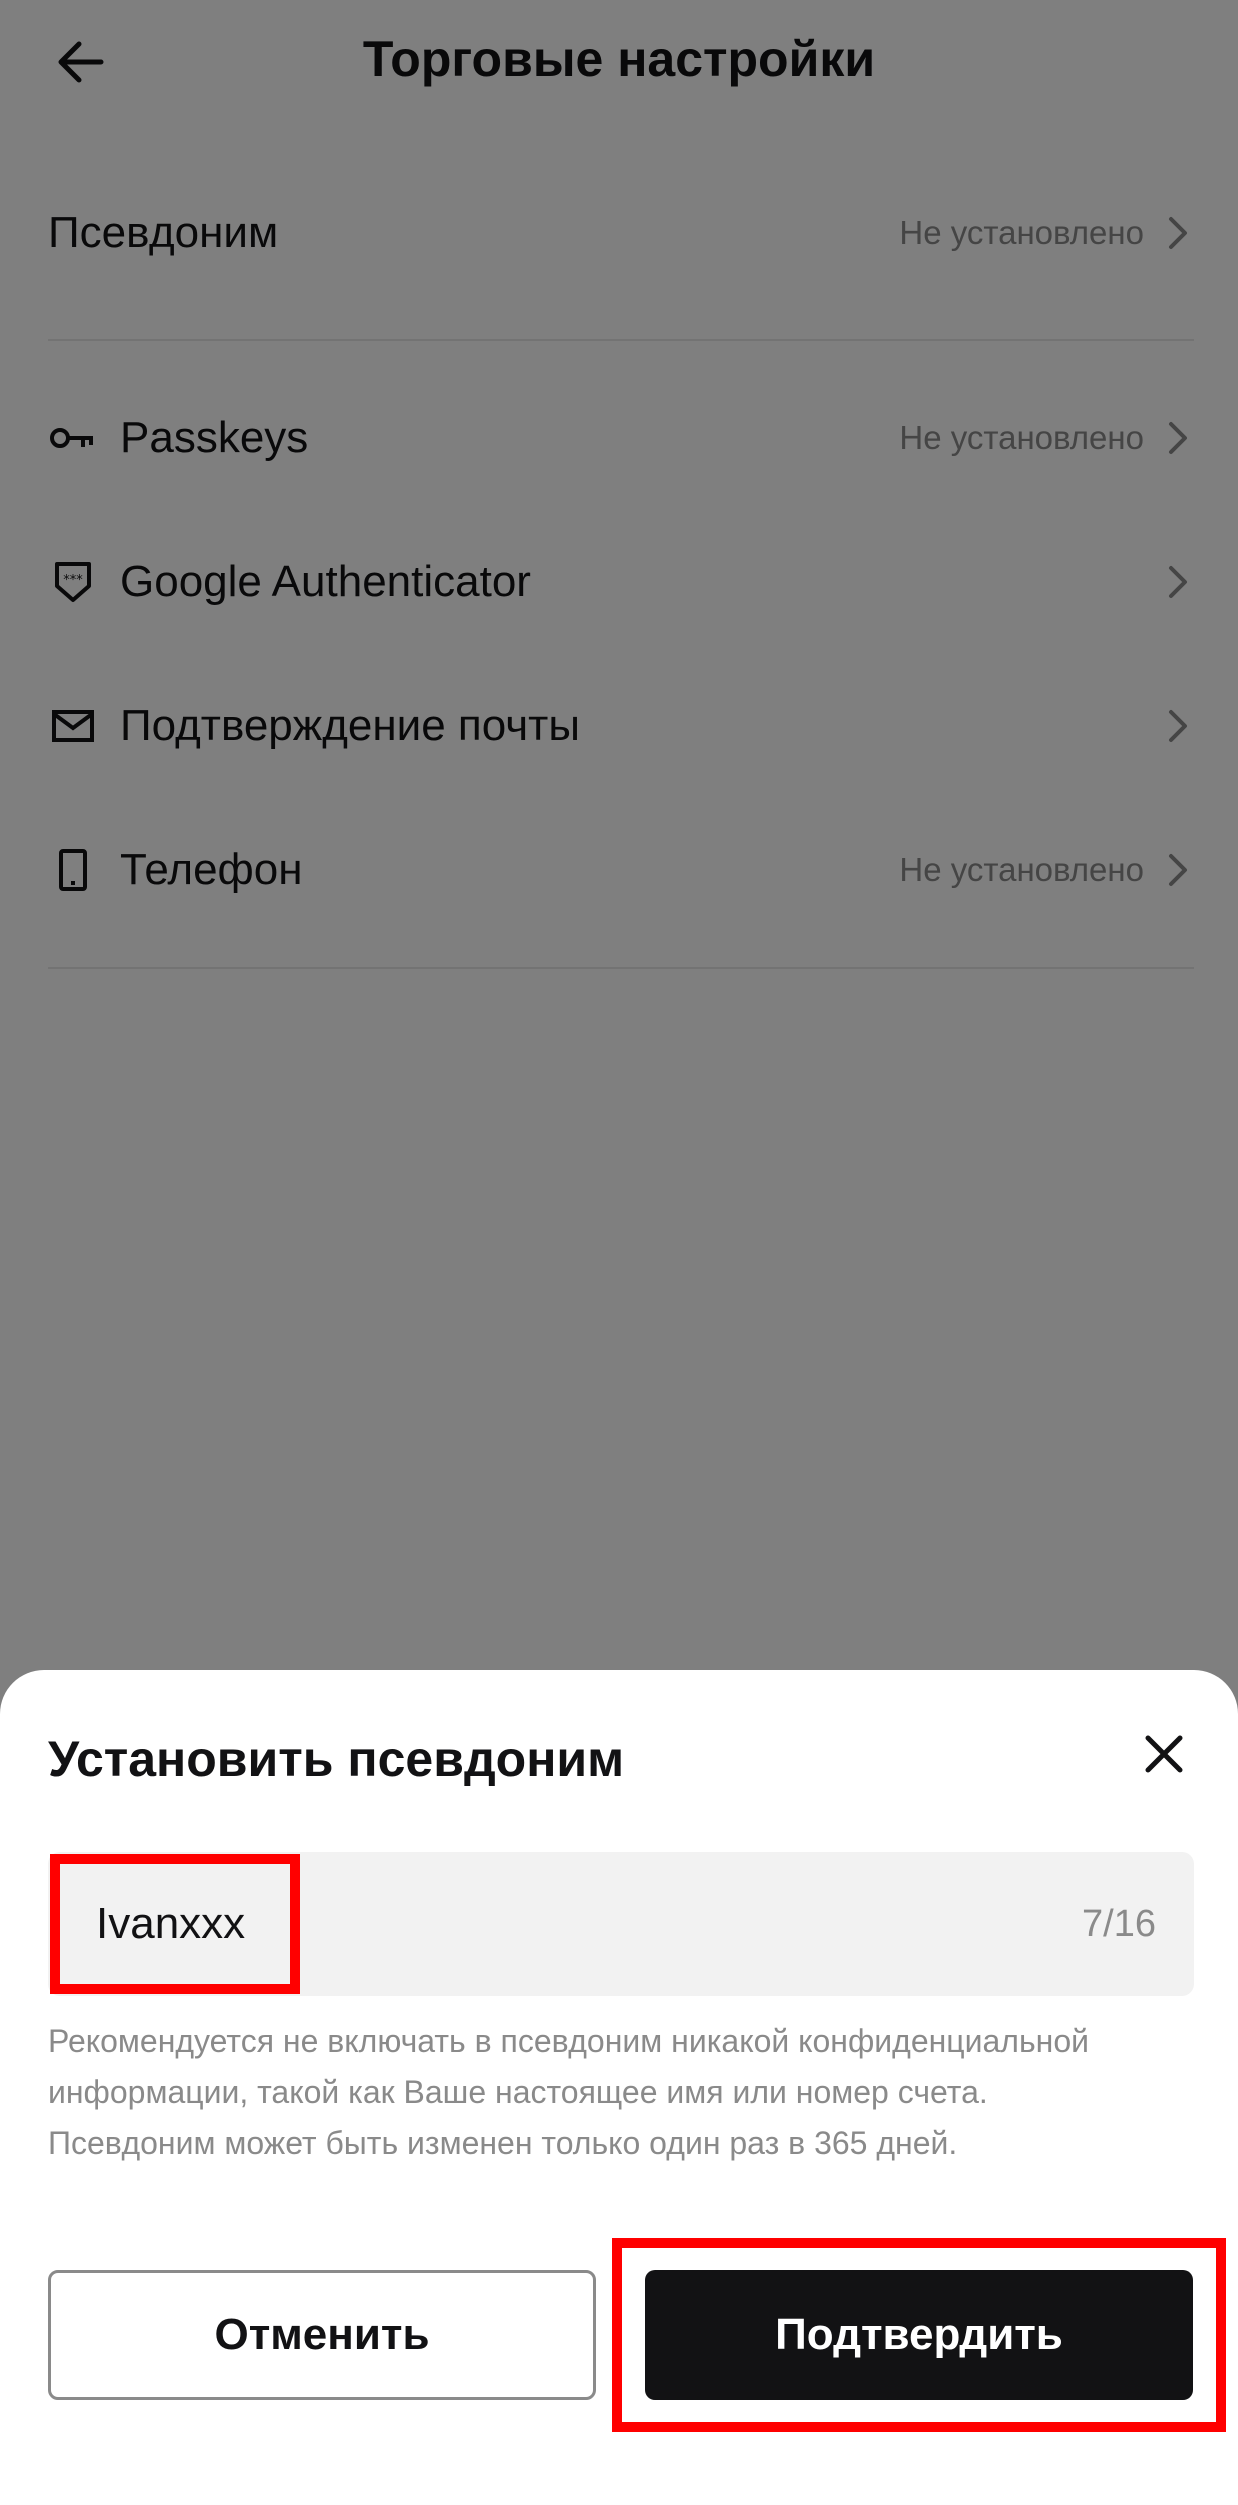 The height and width of the screenshot is (2505, 1238). What do you see at coordinates (1119, 1924) in the screenshot?
I see `char-counter: 7/16` at bounding box center [1119, 1924].